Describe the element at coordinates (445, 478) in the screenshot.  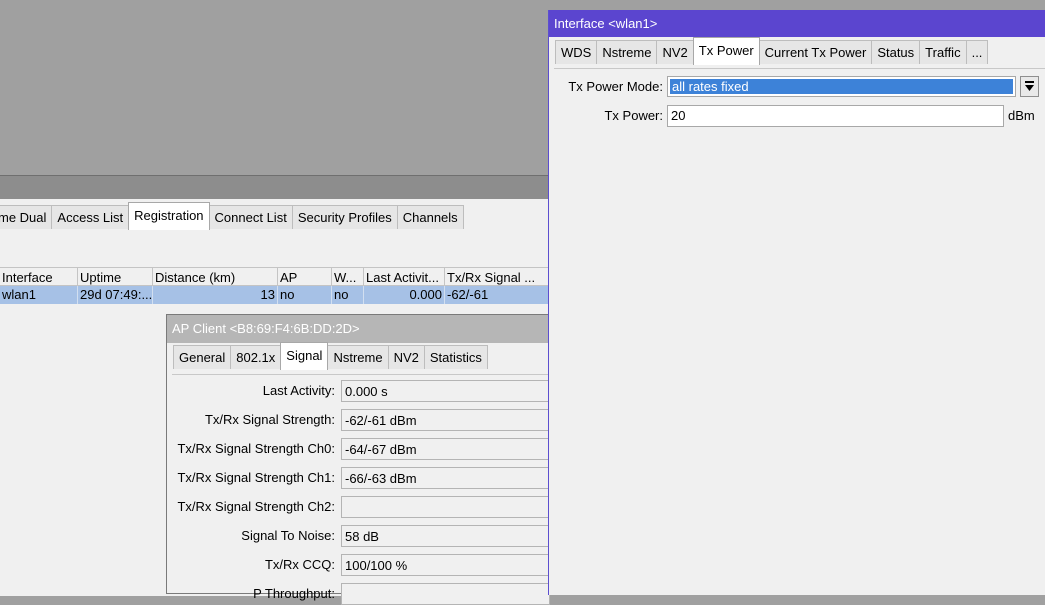
I see `field-value: -66/-63 dBm` at that location.